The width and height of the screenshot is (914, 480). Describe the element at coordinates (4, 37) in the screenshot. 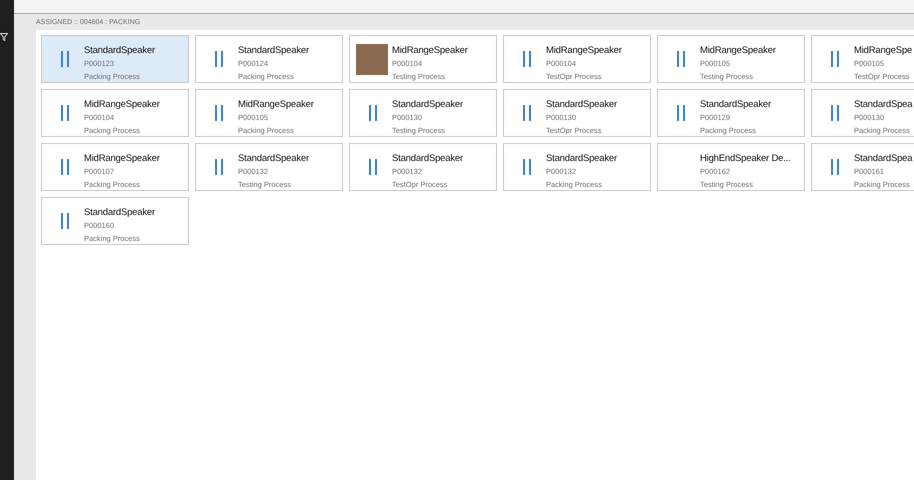

I see `filter-icon` at that location.